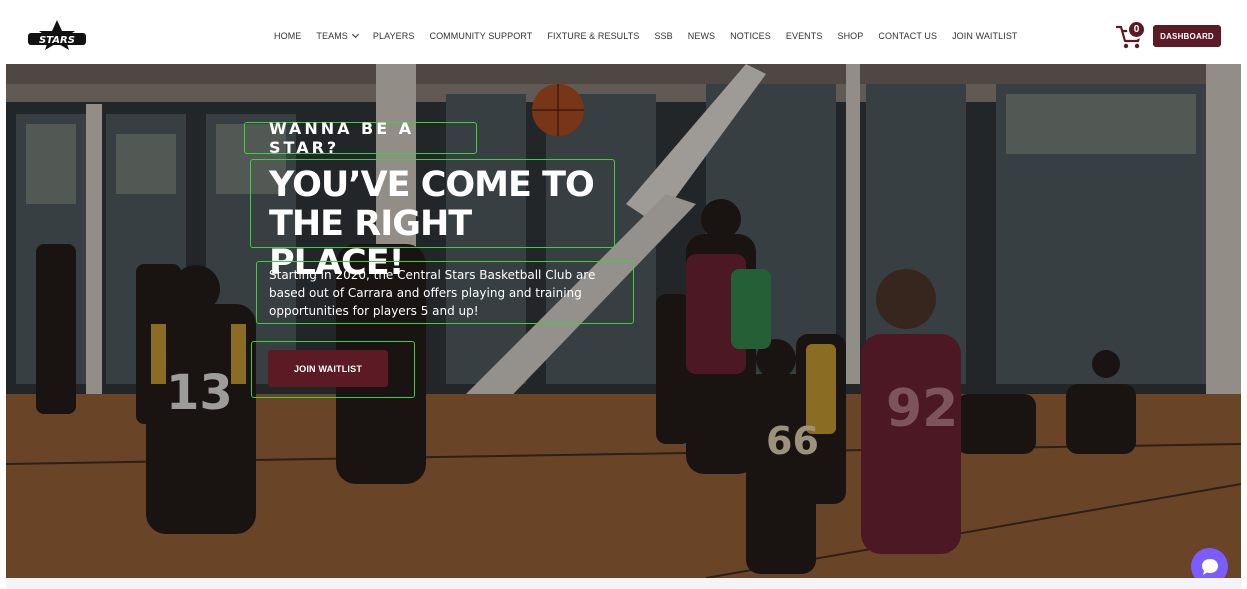 The width and height of the screenshot is (1247, 589). I want to click on nav-item-shop: SHOP, so click(850, 36).